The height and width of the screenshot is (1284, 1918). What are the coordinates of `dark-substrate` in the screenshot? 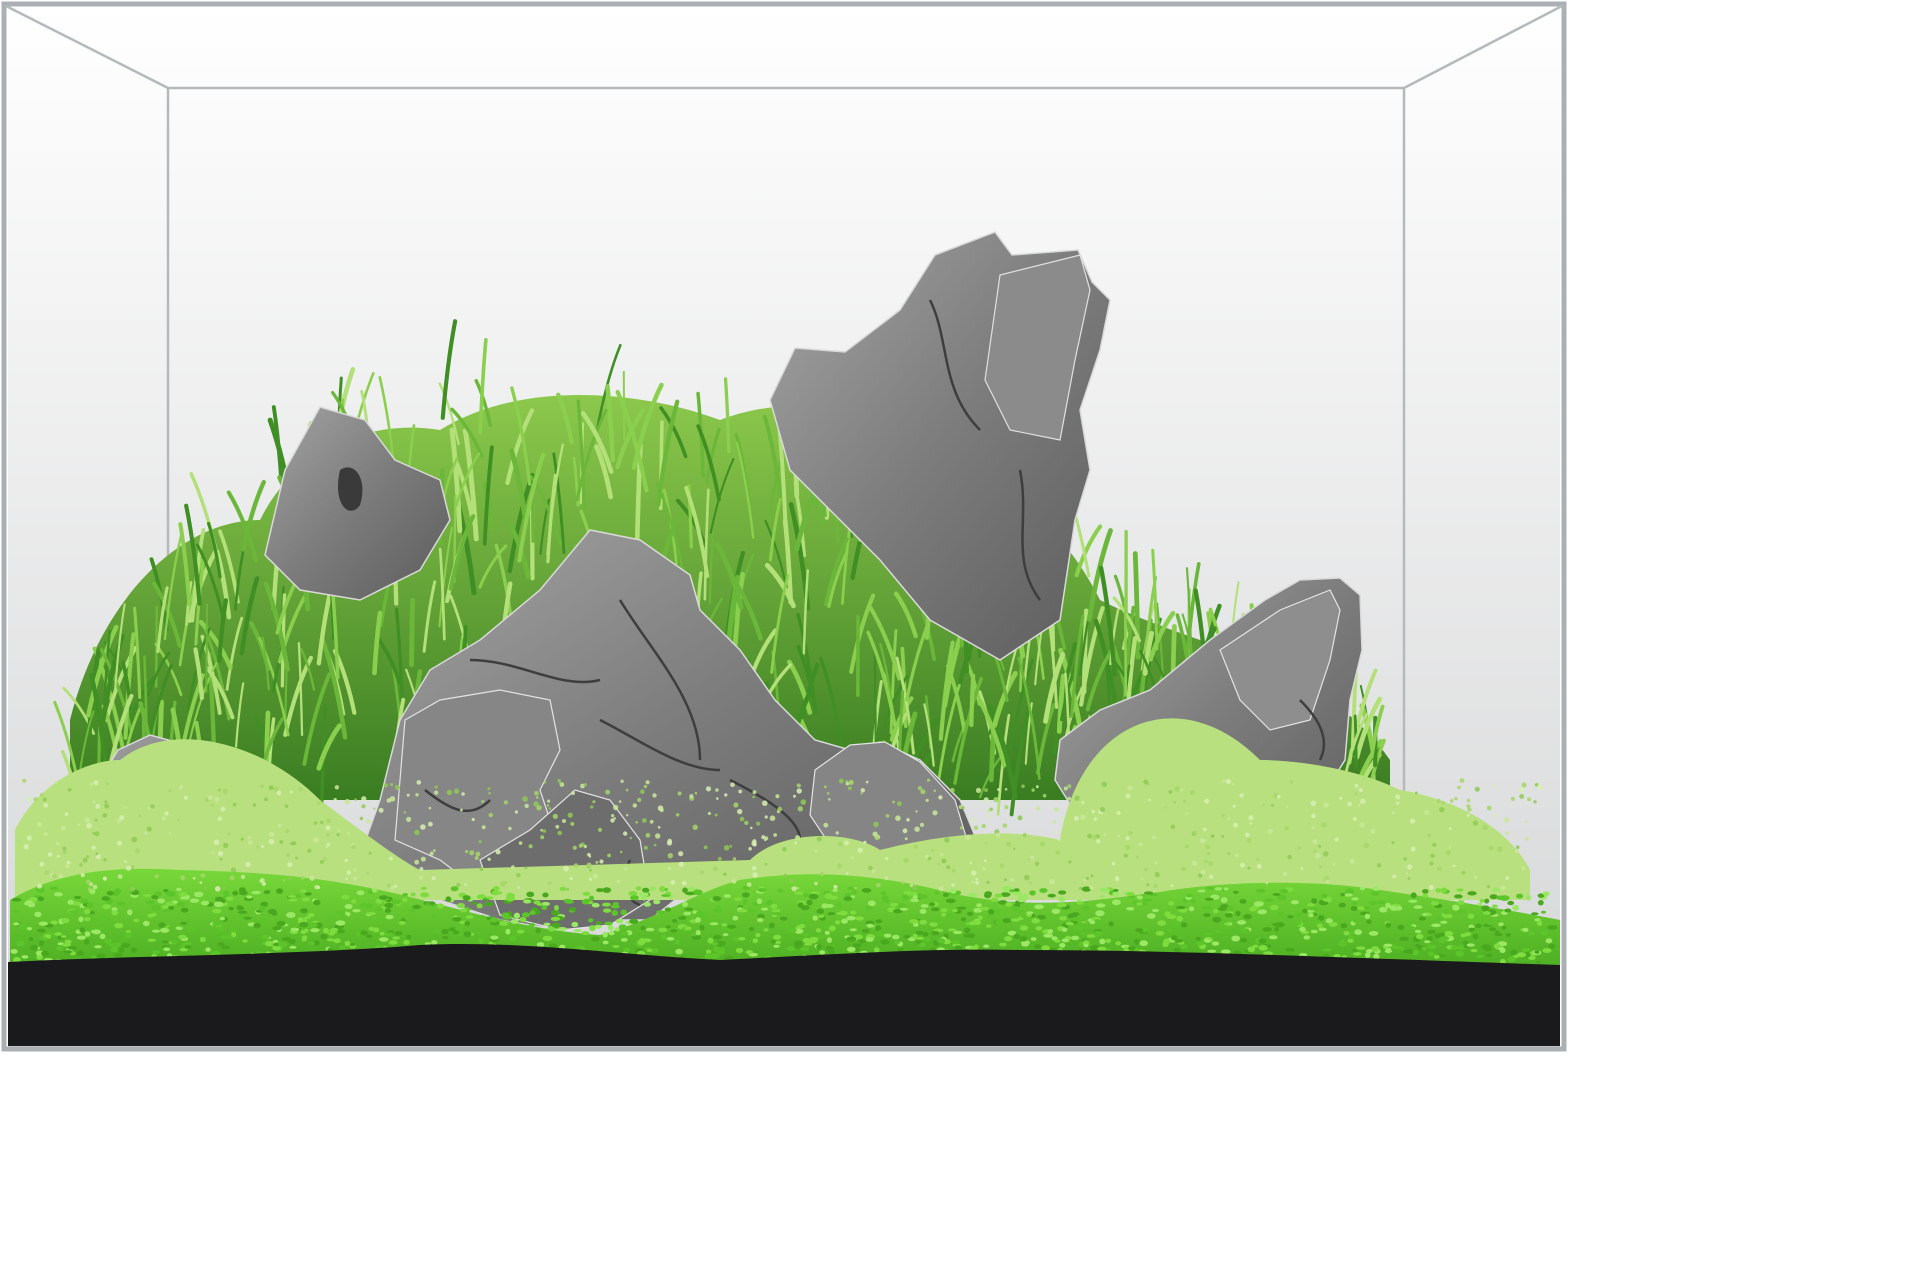 It's located at (784, 994).